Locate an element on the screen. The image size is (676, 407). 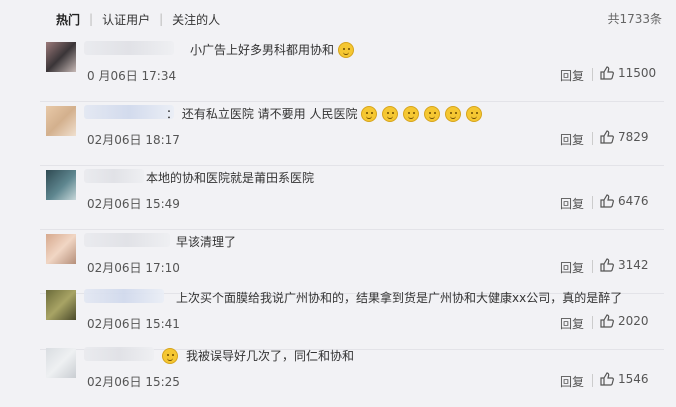
comment-row: ： 还有私立医院 请不要用 人民医院 02月06日 18:17 回复 7829 is located at coordinates (352, 134).